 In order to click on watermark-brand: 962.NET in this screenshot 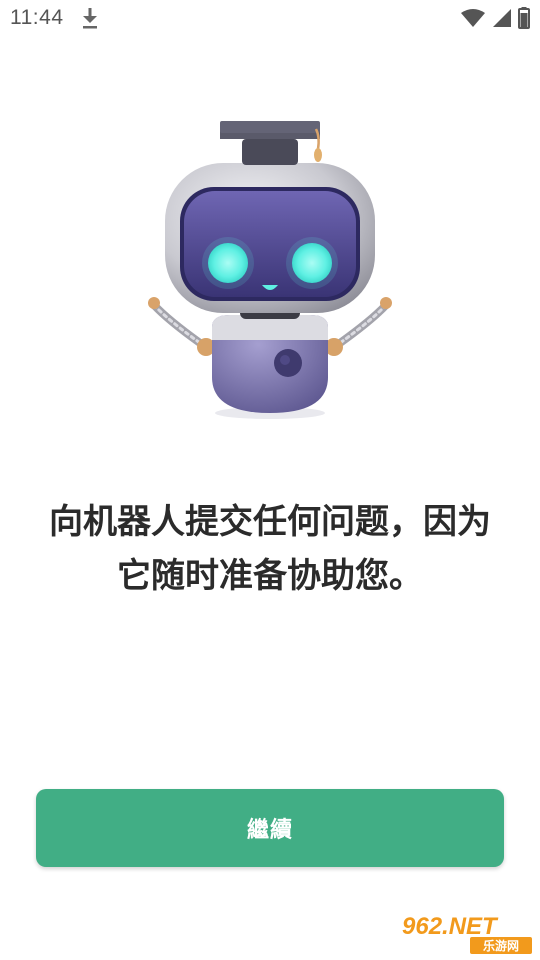, I will do `click(450, 926)`.